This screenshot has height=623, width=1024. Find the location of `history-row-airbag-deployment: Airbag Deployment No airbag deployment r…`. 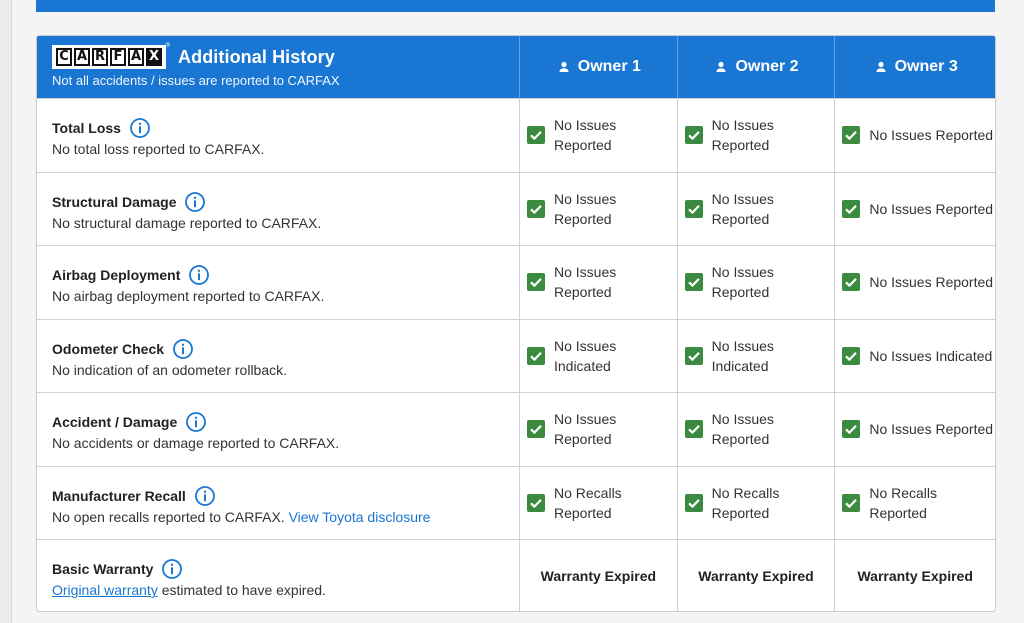

history-row-airbag-deployment: Airbag Deployment No airbag deployment r… is located at coordinates (516, 282).